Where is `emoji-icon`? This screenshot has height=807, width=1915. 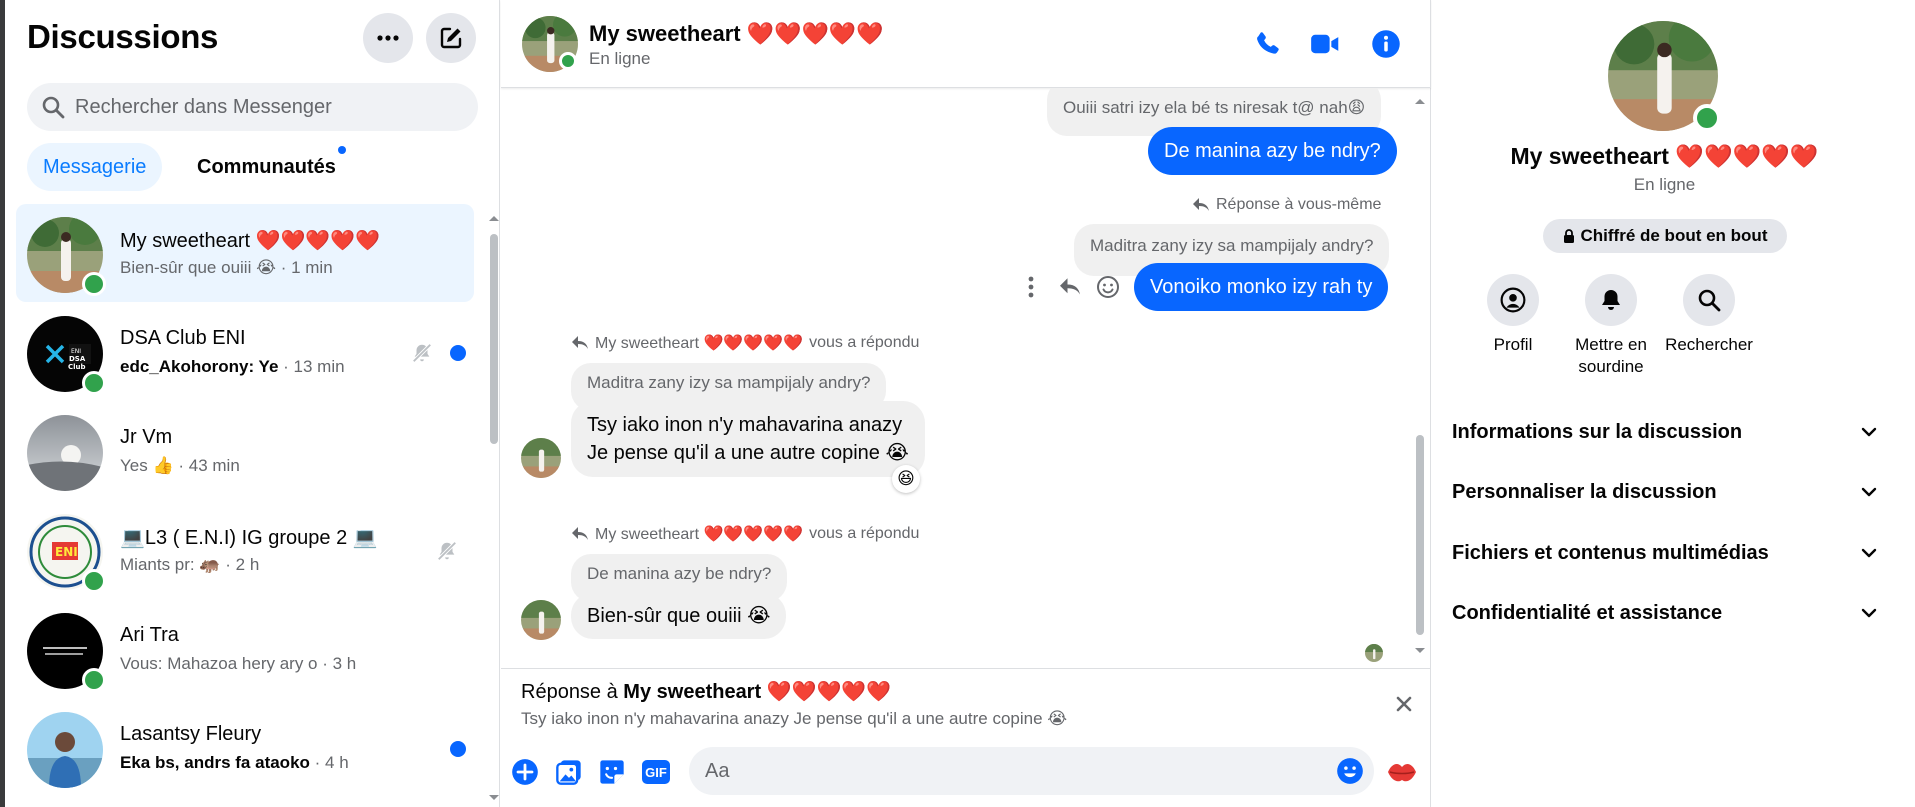 emoji-icon is located at coordinates (1350, 771).